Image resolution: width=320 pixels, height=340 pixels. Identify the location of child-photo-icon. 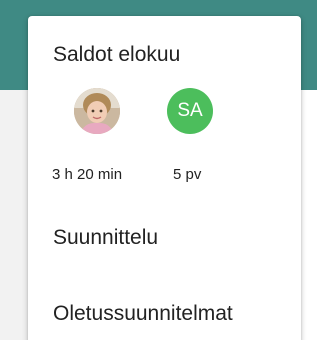
(97, 111).